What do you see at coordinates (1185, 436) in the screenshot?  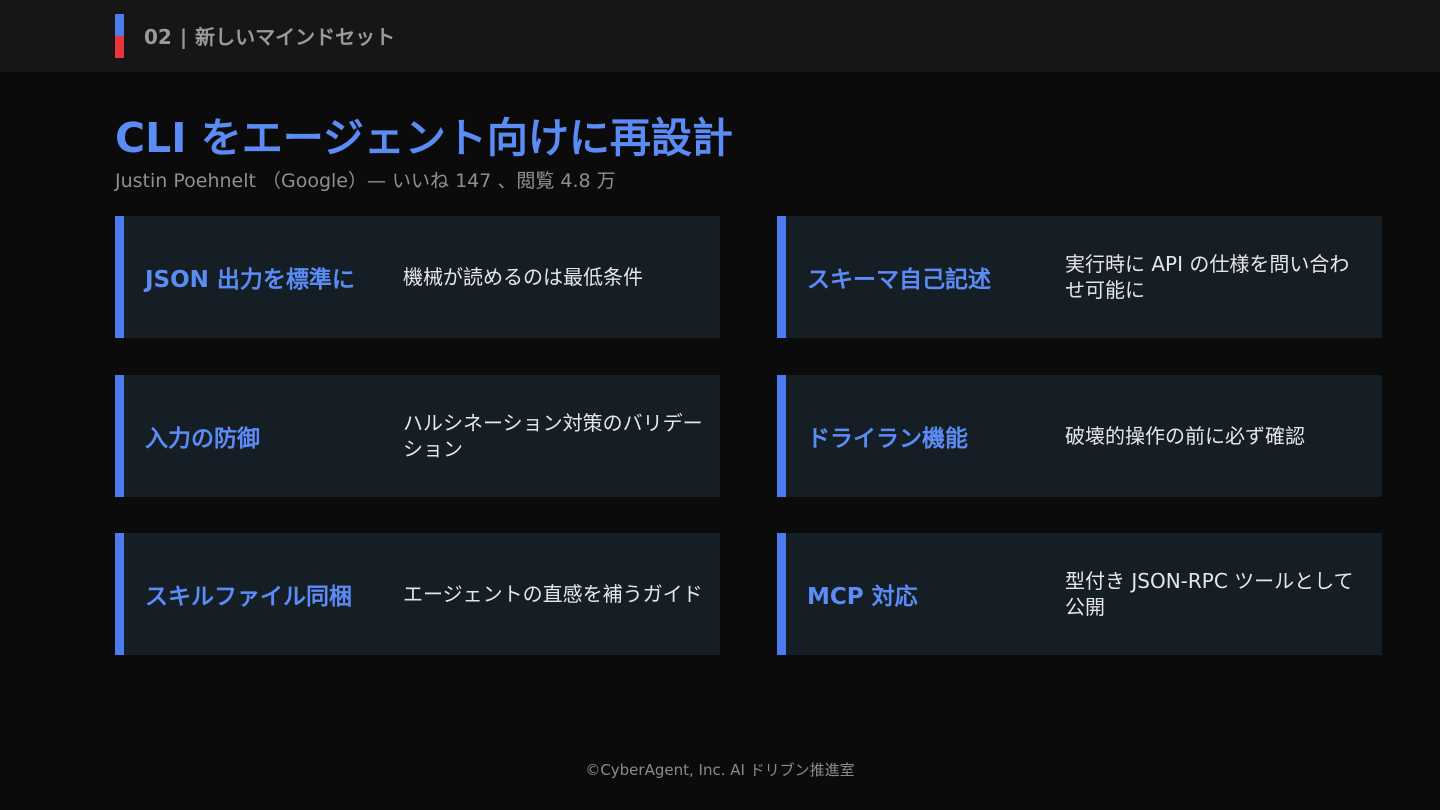 I see `card-description: 破壊的操作の前に必ず確認` at bounding box center [1185, 436].